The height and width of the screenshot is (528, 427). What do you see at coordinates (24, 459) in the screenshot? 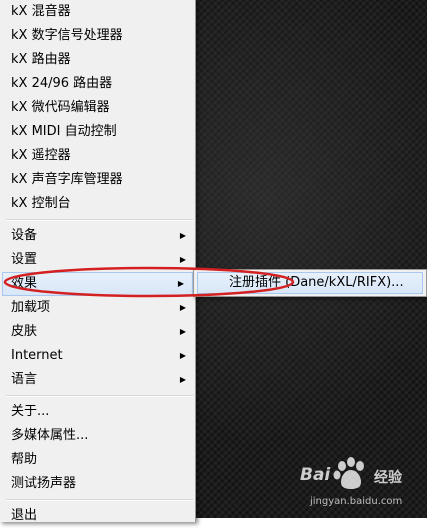
I see `menu-item-label: 帮助` at bounding box center [24, 459].